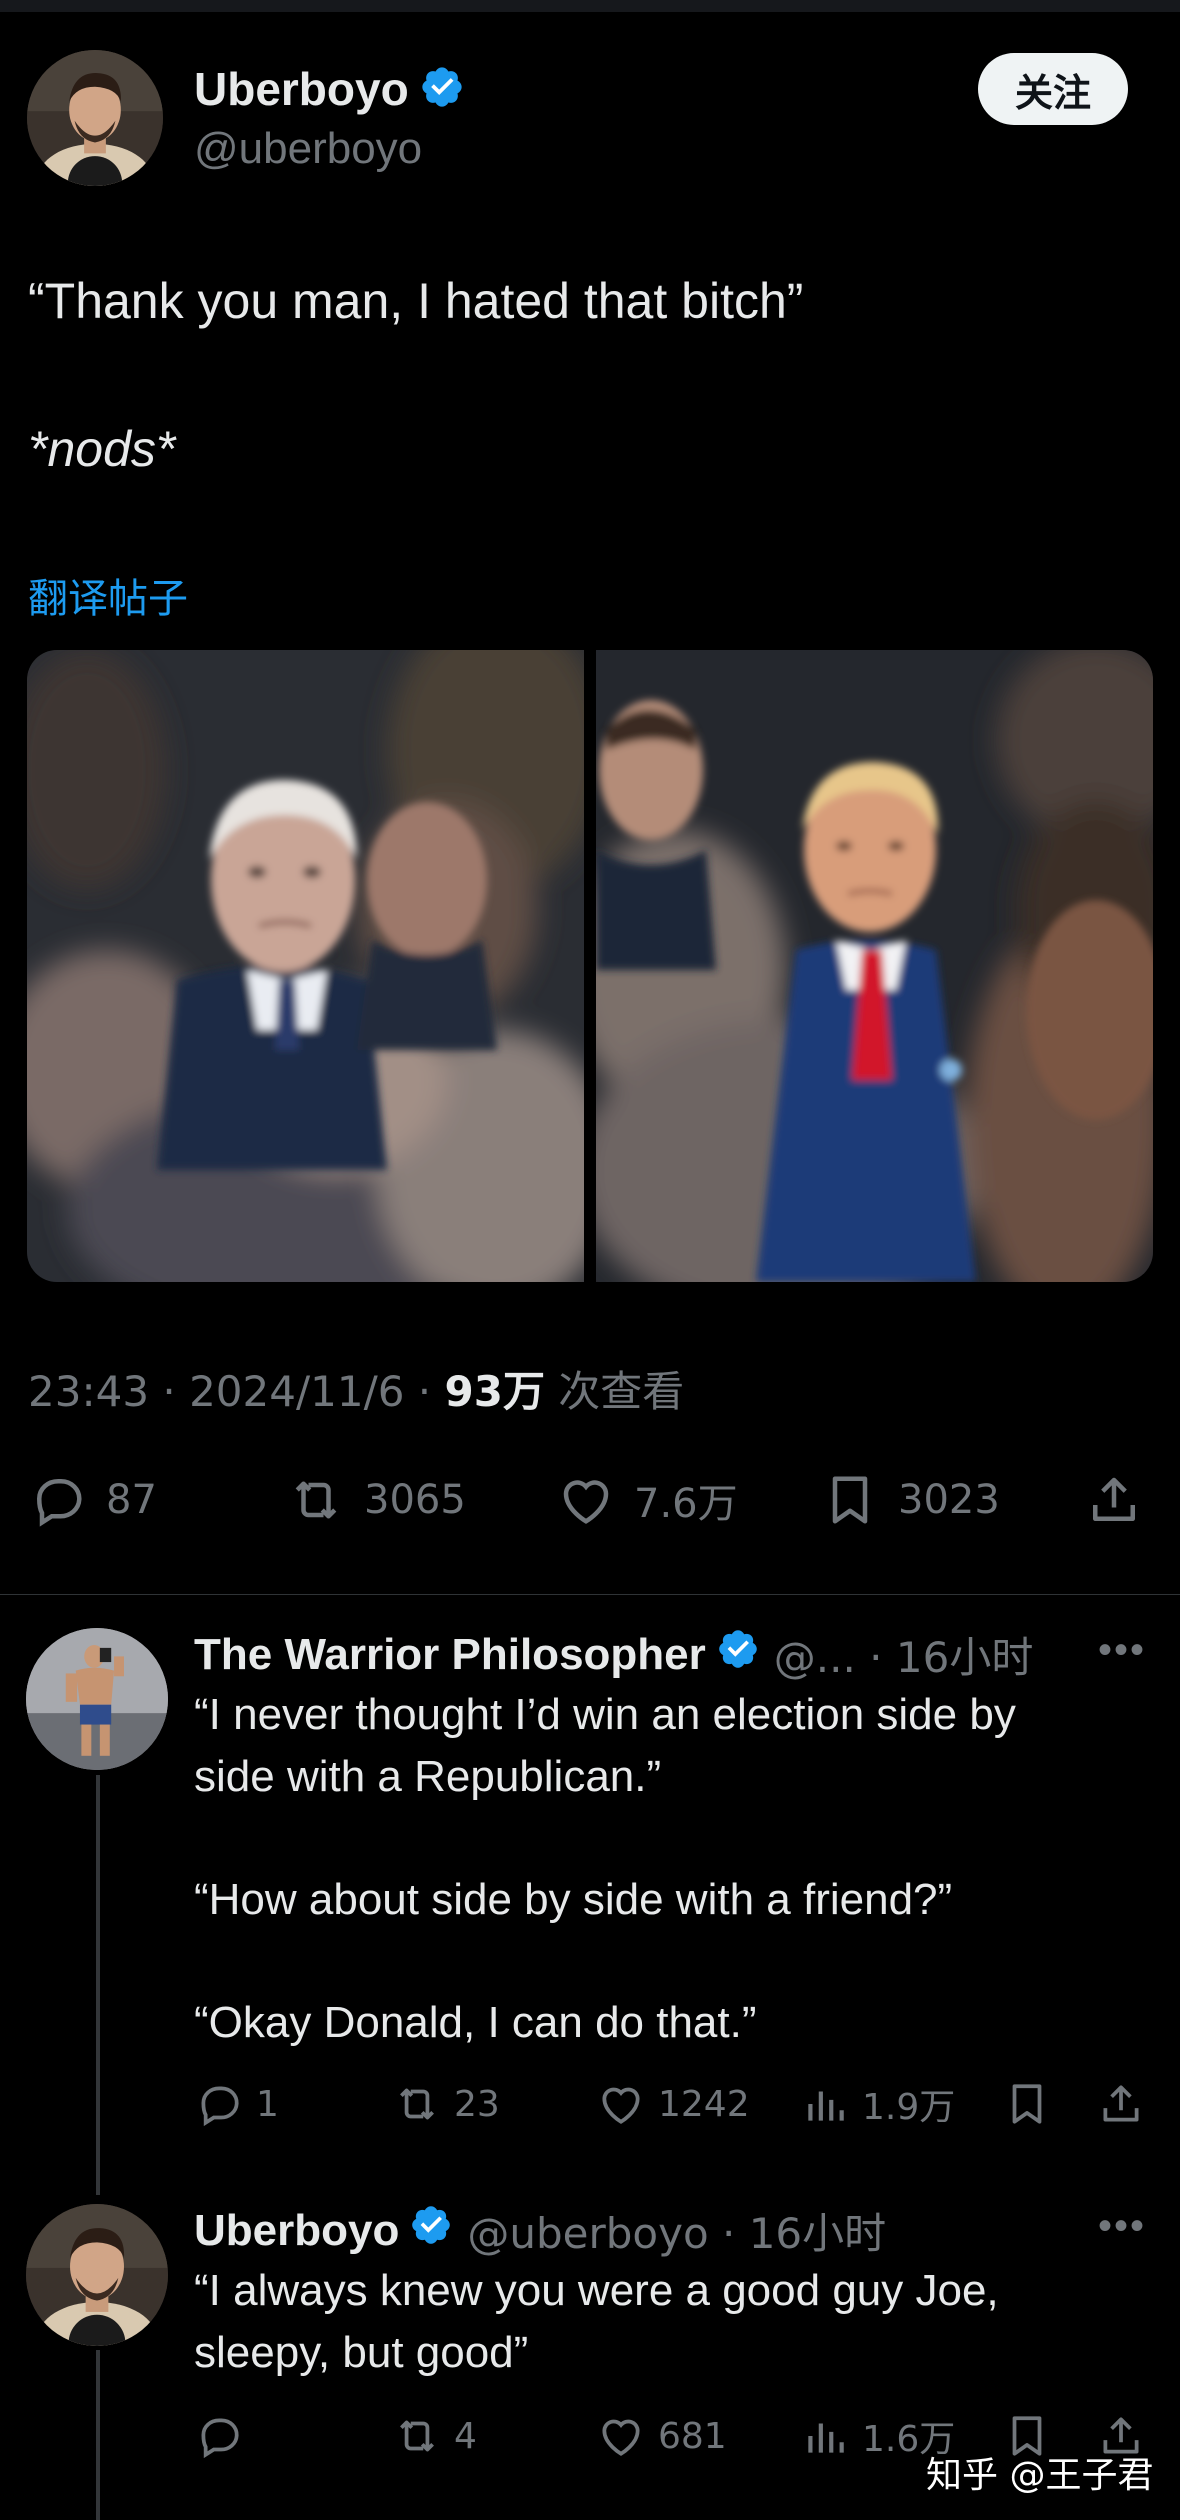 The image size is (1180, 2520). I want to click on author-name: Uberboyo, so click(329, 91).